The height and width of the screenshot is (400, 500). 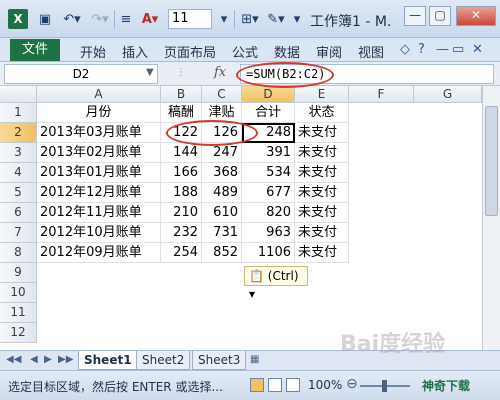 What do you see at coordinates (245, 51) in the screenshot?
I see `tab-formulas: 公式` at bounding box center [245, 51].